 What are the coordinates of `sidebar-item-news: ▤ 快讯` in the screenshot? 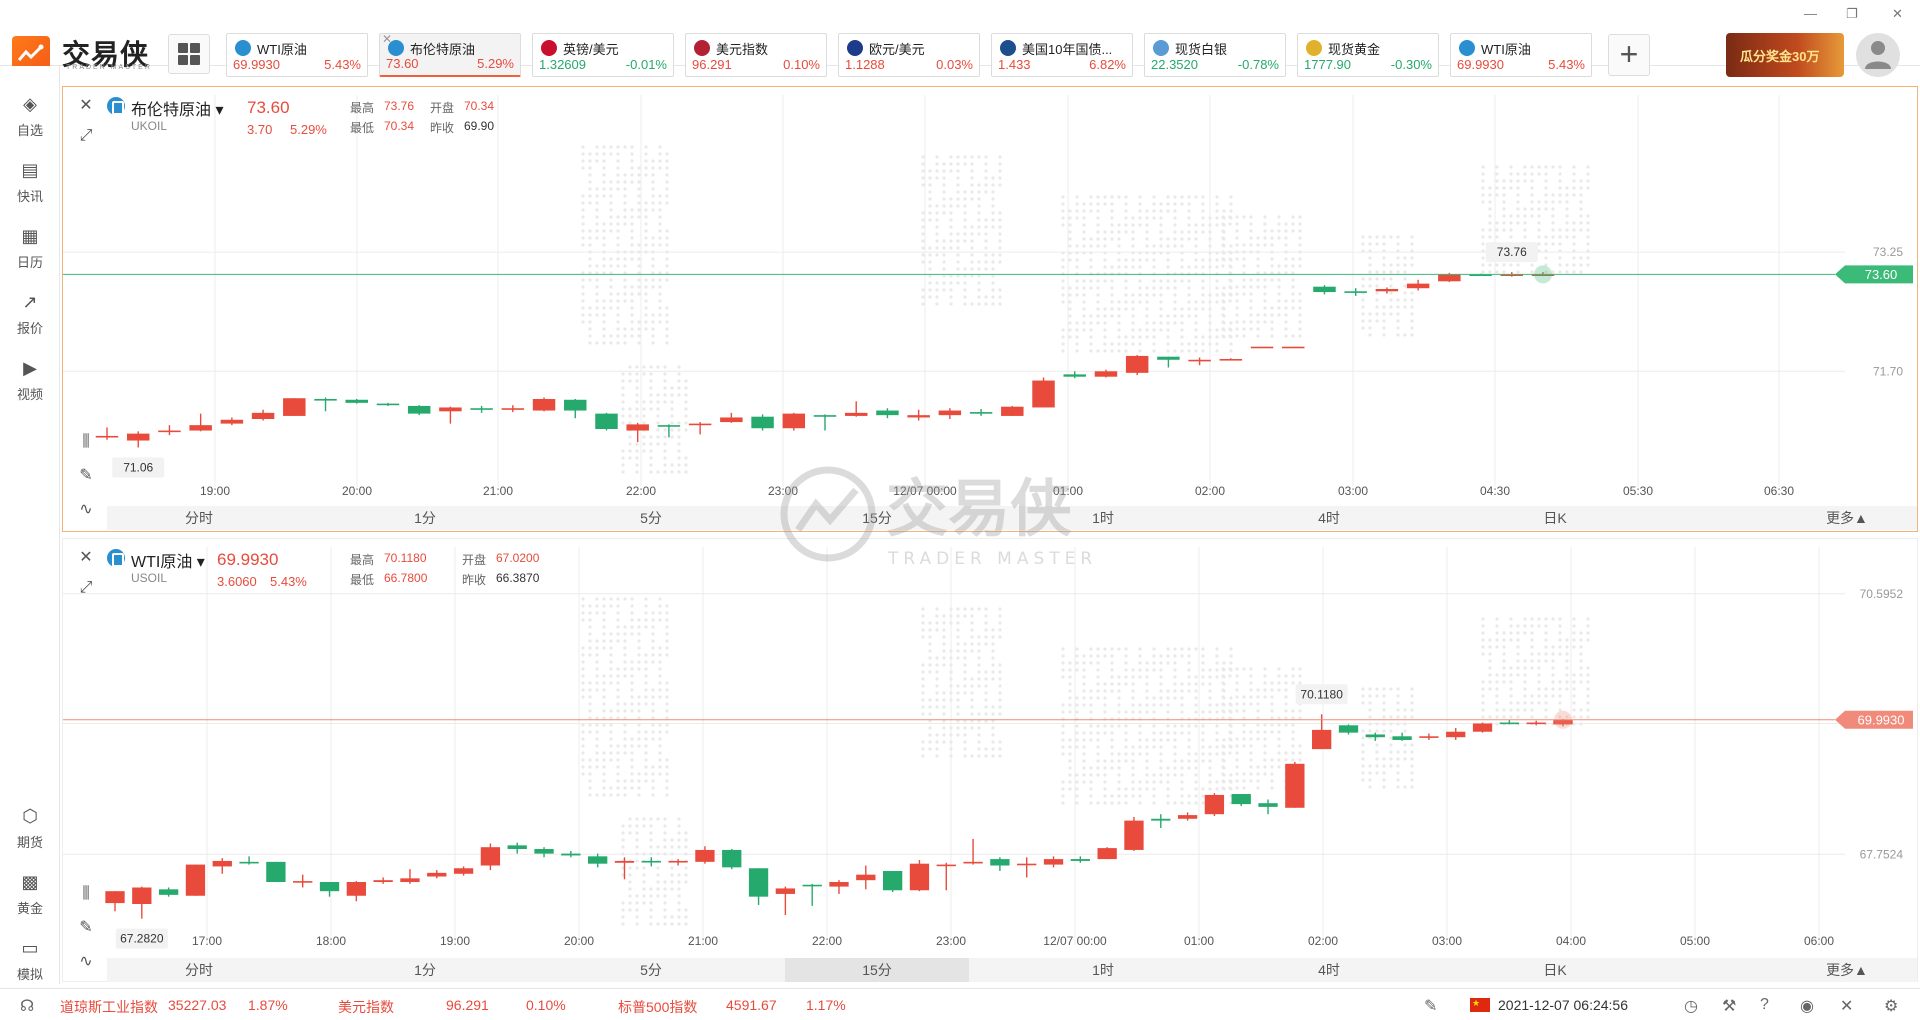 It's located at (30, 182).